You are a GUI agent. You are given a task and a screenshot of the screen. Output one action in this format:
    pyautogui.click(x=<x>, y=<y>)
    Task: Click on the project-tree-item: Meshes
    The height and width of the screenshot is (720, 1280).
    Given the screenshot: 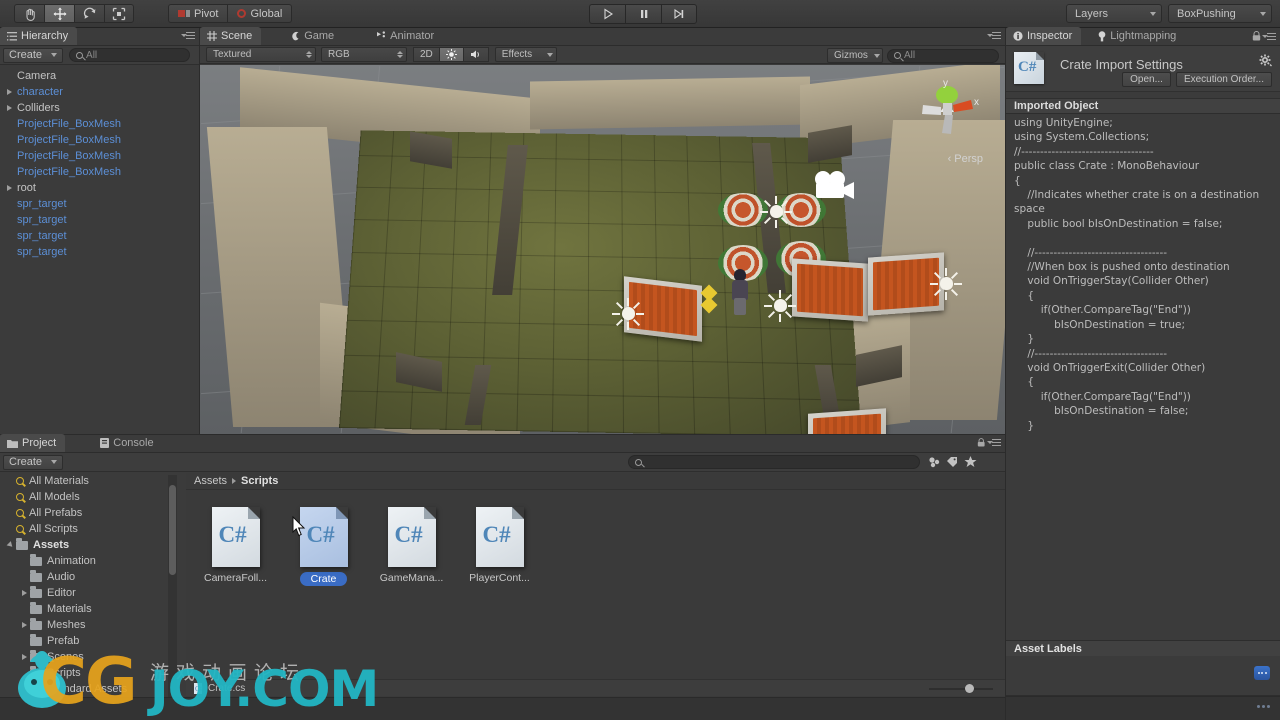 What is the action you would take?
    pyautogui.click(x=92, y=625)
    